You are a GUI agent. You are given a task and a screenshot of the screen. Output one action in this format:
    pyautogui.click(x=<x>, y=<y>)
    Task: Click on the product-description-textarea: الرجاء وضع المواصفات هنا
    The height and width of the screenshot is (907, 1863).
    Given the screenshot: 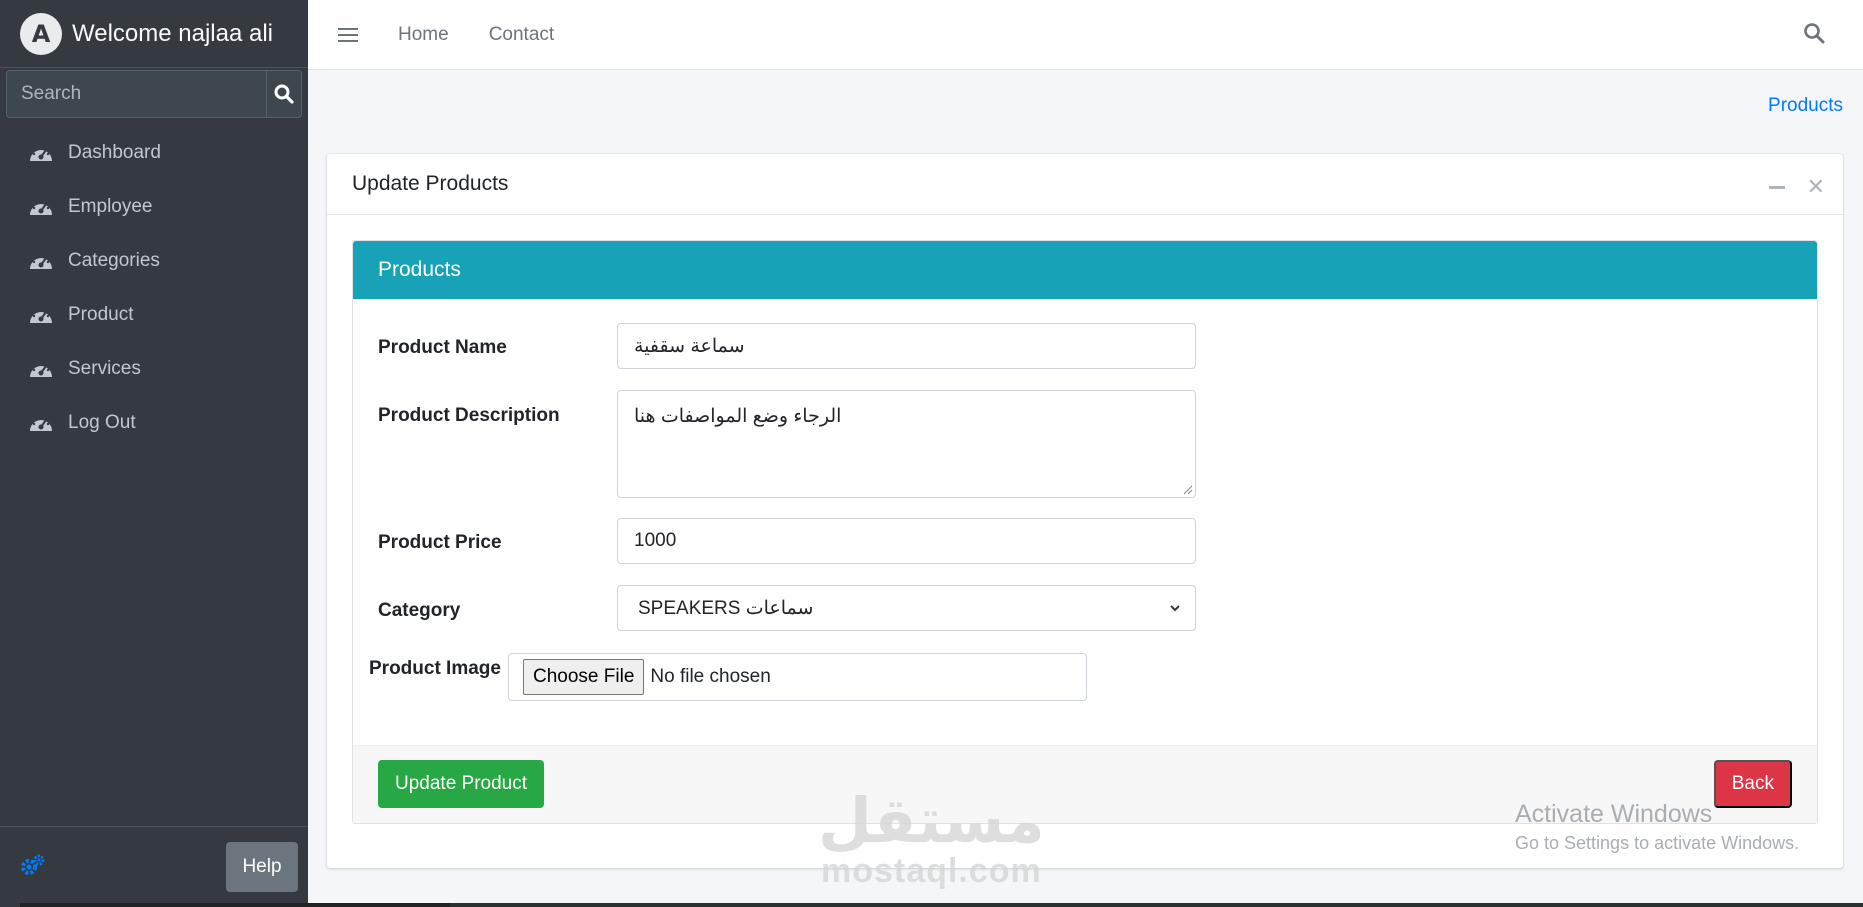 What is the action you would take?
    pyautogui.click(x=906, y=444)
    